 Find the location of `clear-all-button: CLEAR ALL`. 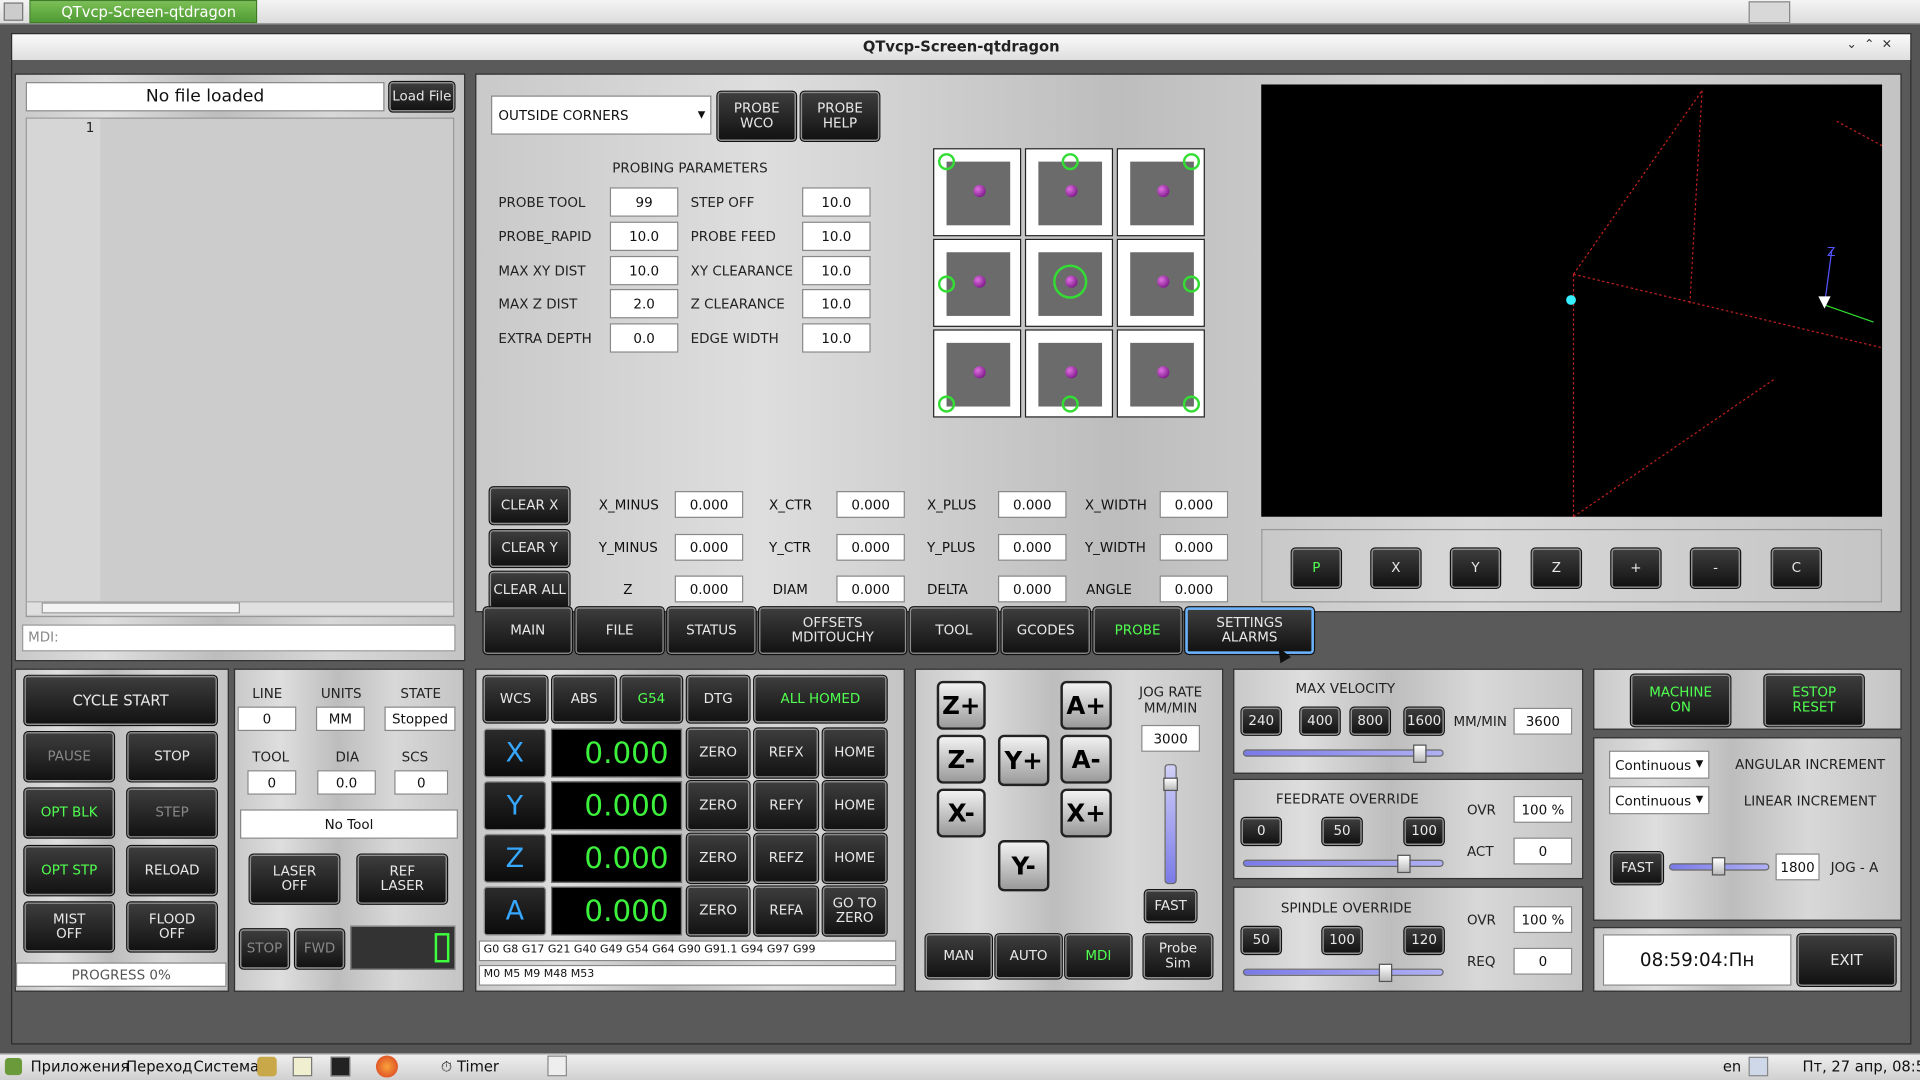

clear-all-button: CLEAR ALL is located at coordinates (529, 590).